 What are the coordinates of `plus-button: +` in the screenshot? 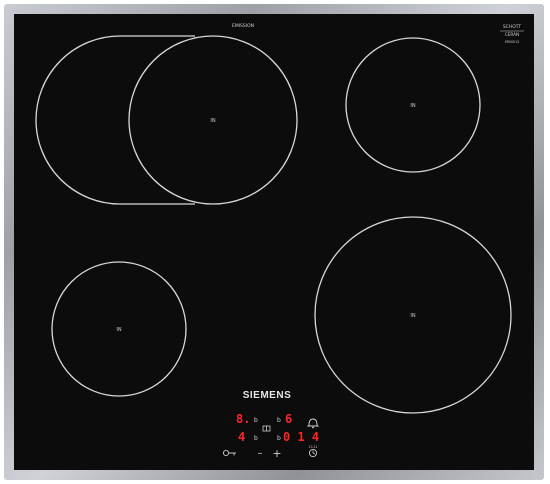 It's located at (276, 453).